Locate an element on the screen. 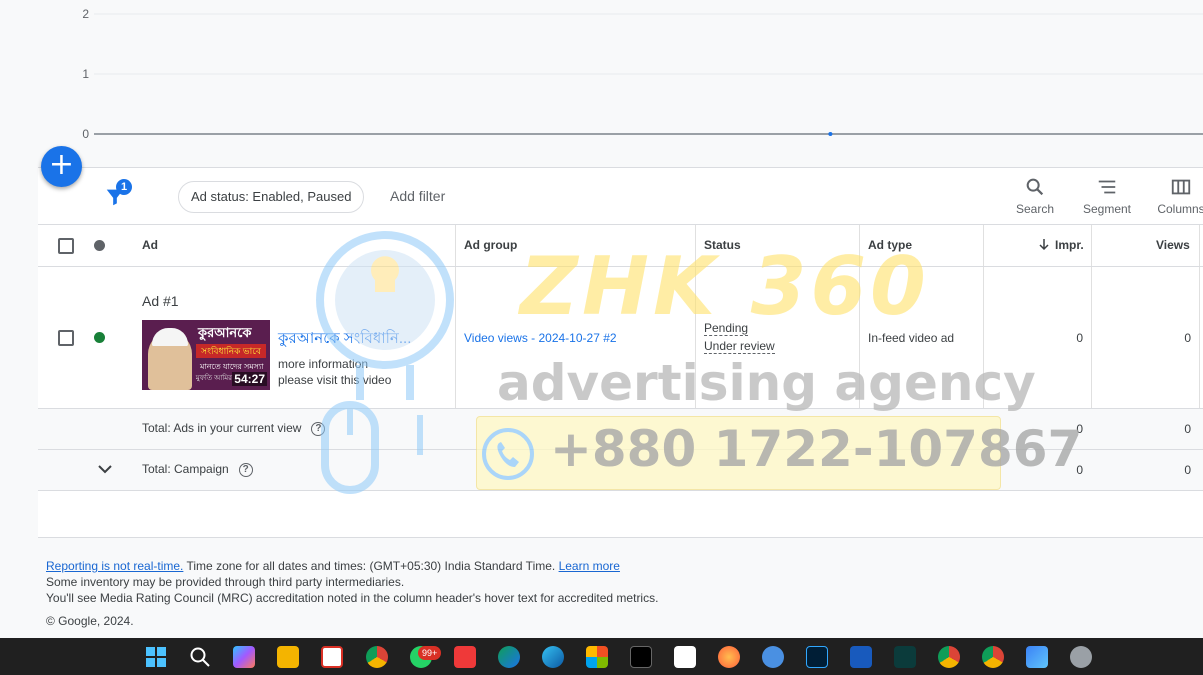 Image resolution: width=1203 pixels, height=675 pixels. filmora-icon is located at coordinates (905, 657).